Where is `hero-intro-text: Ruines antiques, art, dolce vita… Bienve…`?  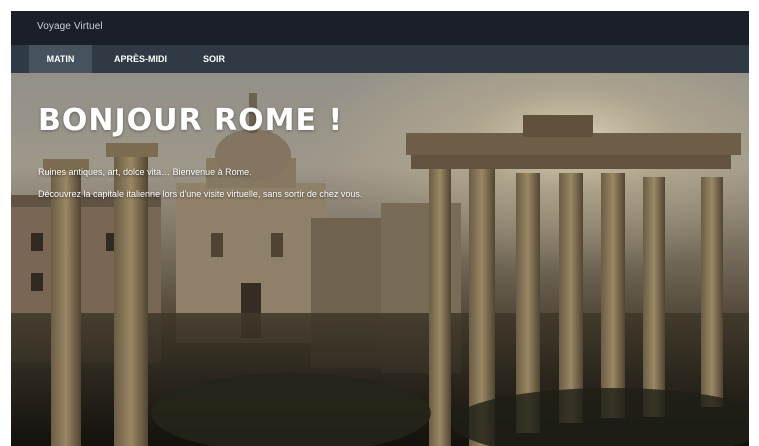
hero-intro-text: Ruines antiques, art, dolce vita… Bienve… is located at coordinates (145, 172).